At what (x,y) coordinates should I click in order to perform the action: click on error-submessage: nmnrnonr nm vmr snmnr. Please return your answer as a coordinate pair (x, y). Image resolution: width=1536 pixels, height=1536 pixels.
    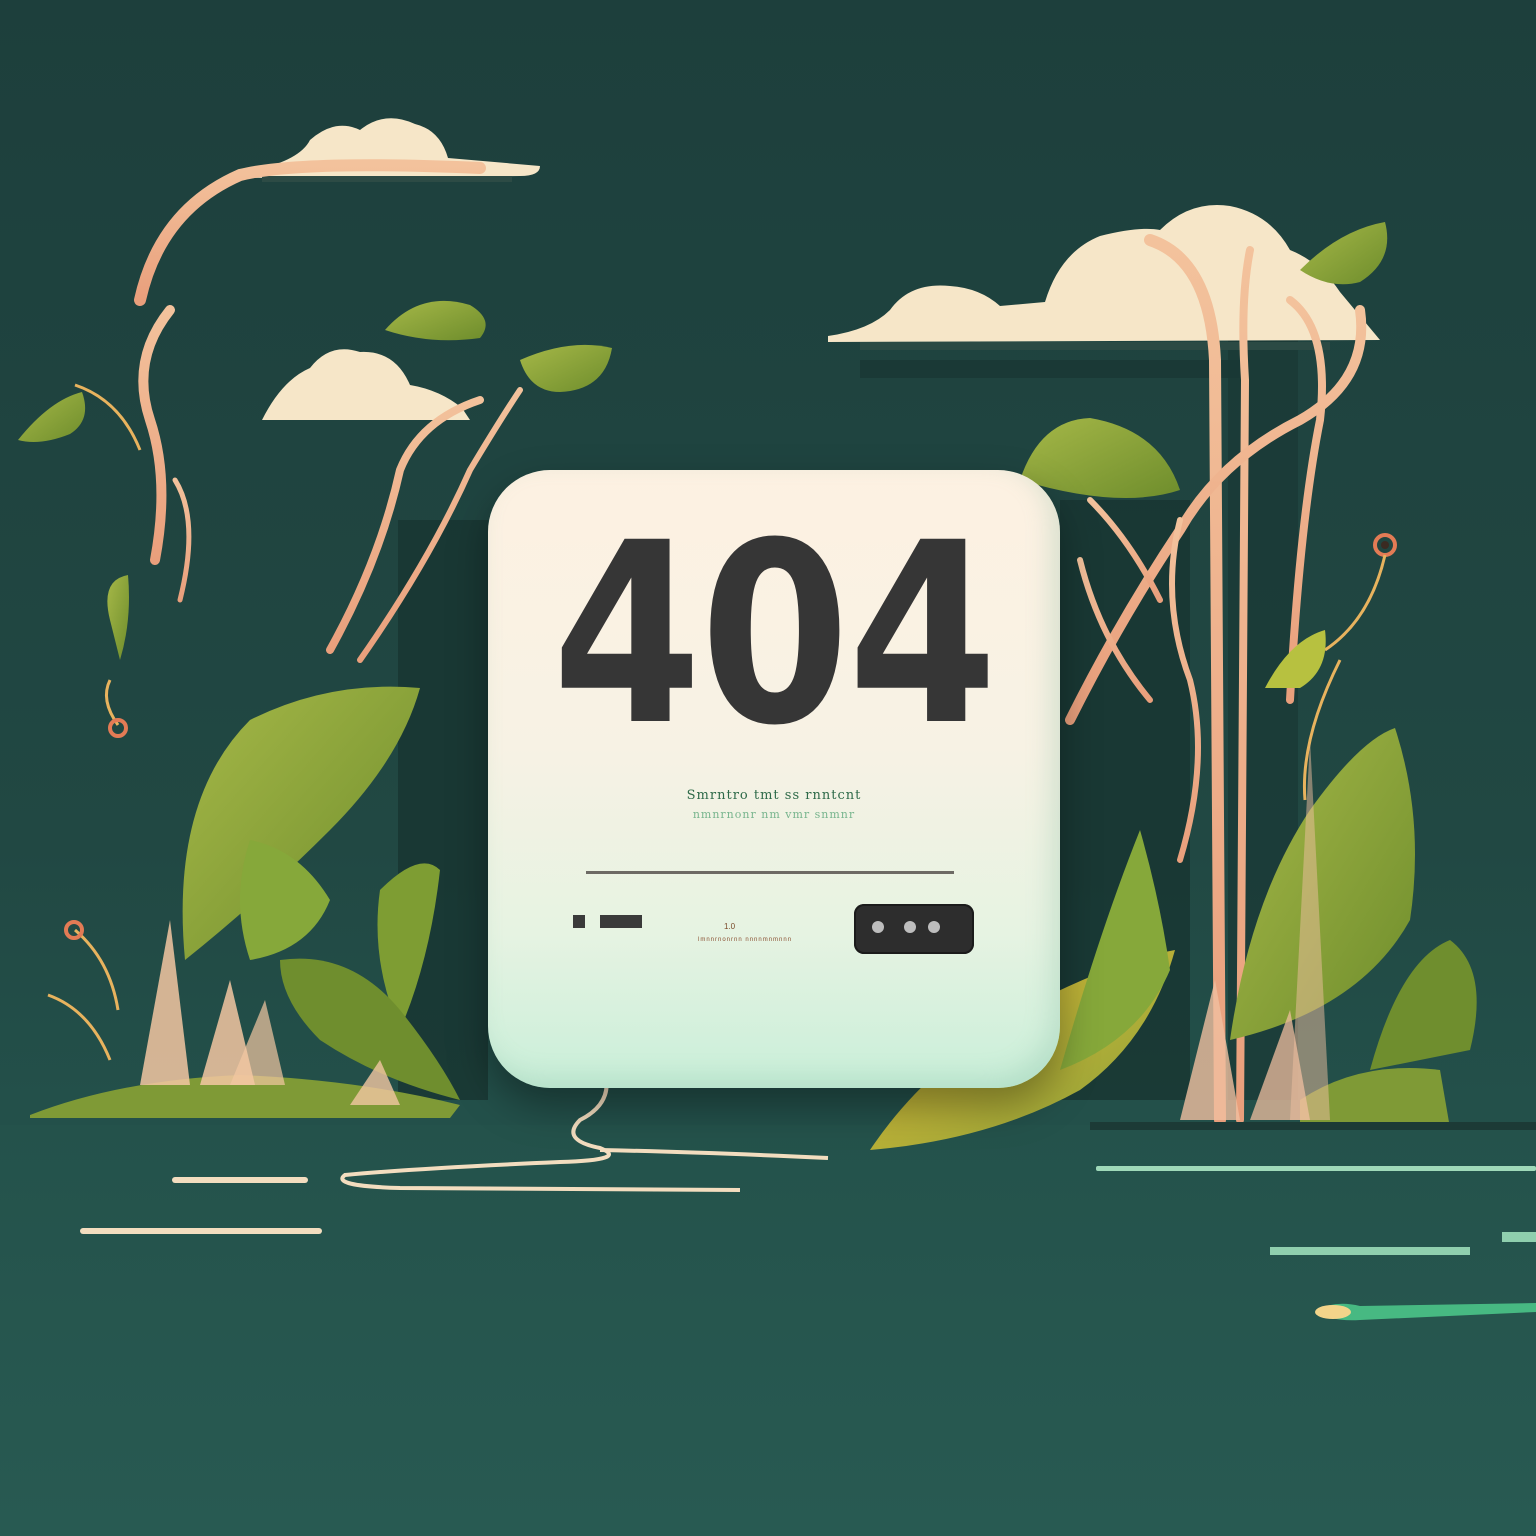
    Looking at the image, I should click on (774, 814).